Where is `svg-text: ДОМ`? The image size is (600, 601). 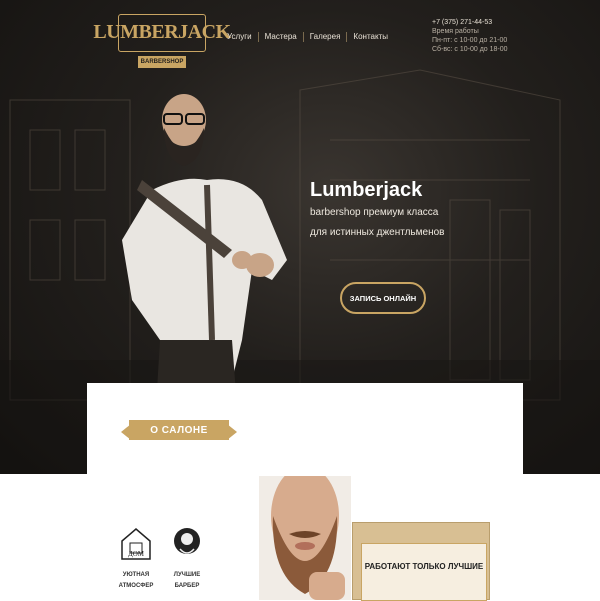 svg-text: ДОМ is located at coordinates (136, 554).